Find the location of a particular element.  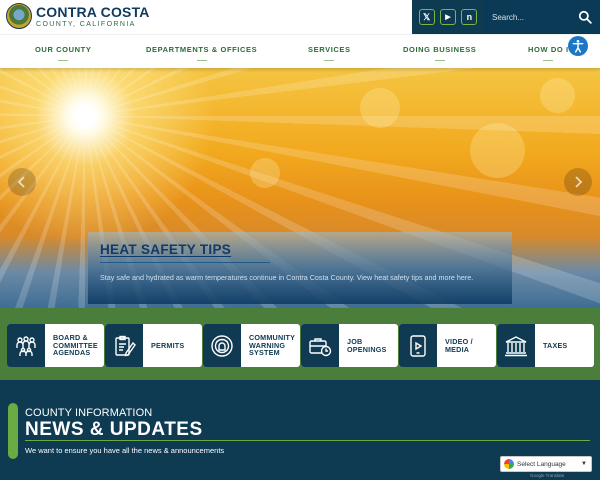

youtube-icon: ▶ is located at coordinates (447, 17).